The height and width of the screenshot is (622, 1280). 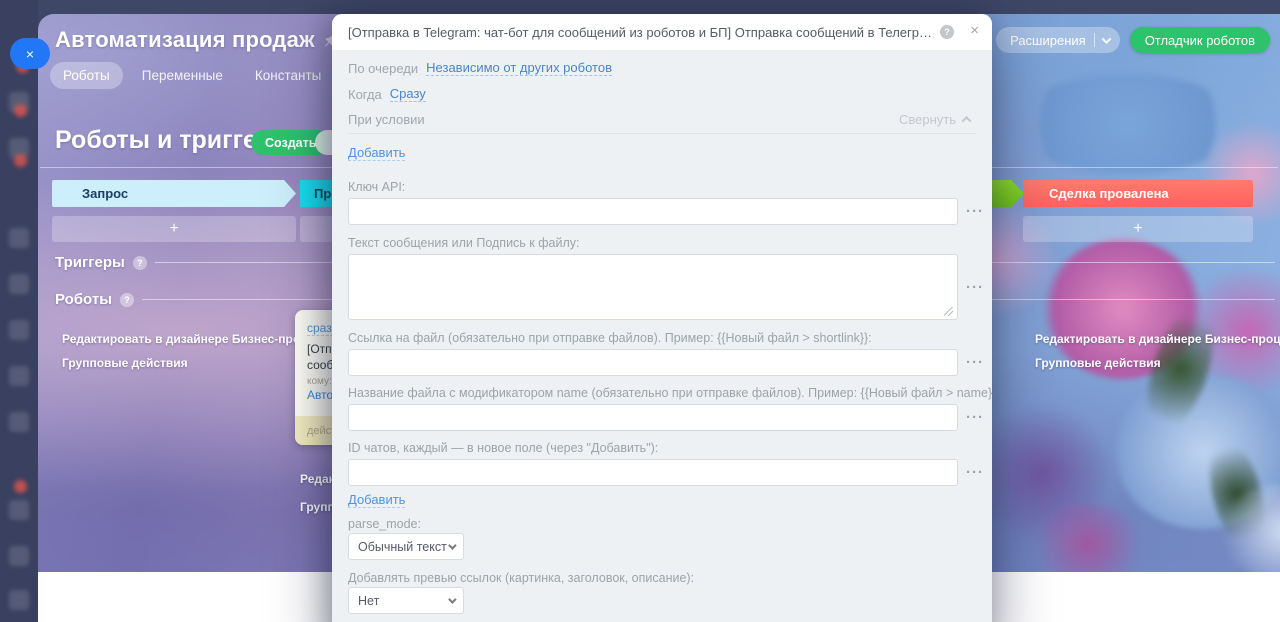 I want to click on file-link-input, so click(x=653, y=362).